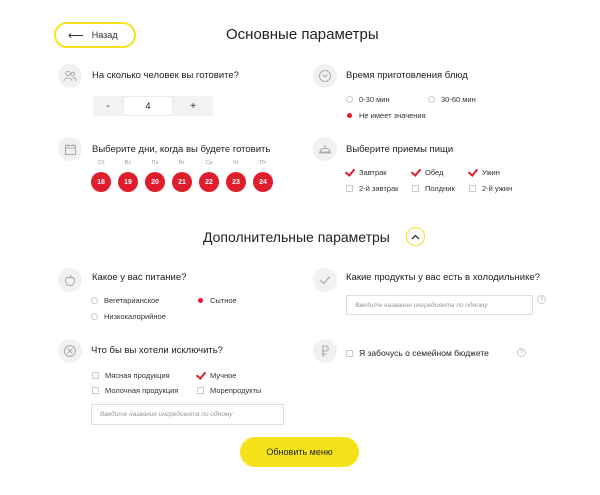 This screenshot has height=495, width=600. I want to click on day-button: 19, so click(128, 182).